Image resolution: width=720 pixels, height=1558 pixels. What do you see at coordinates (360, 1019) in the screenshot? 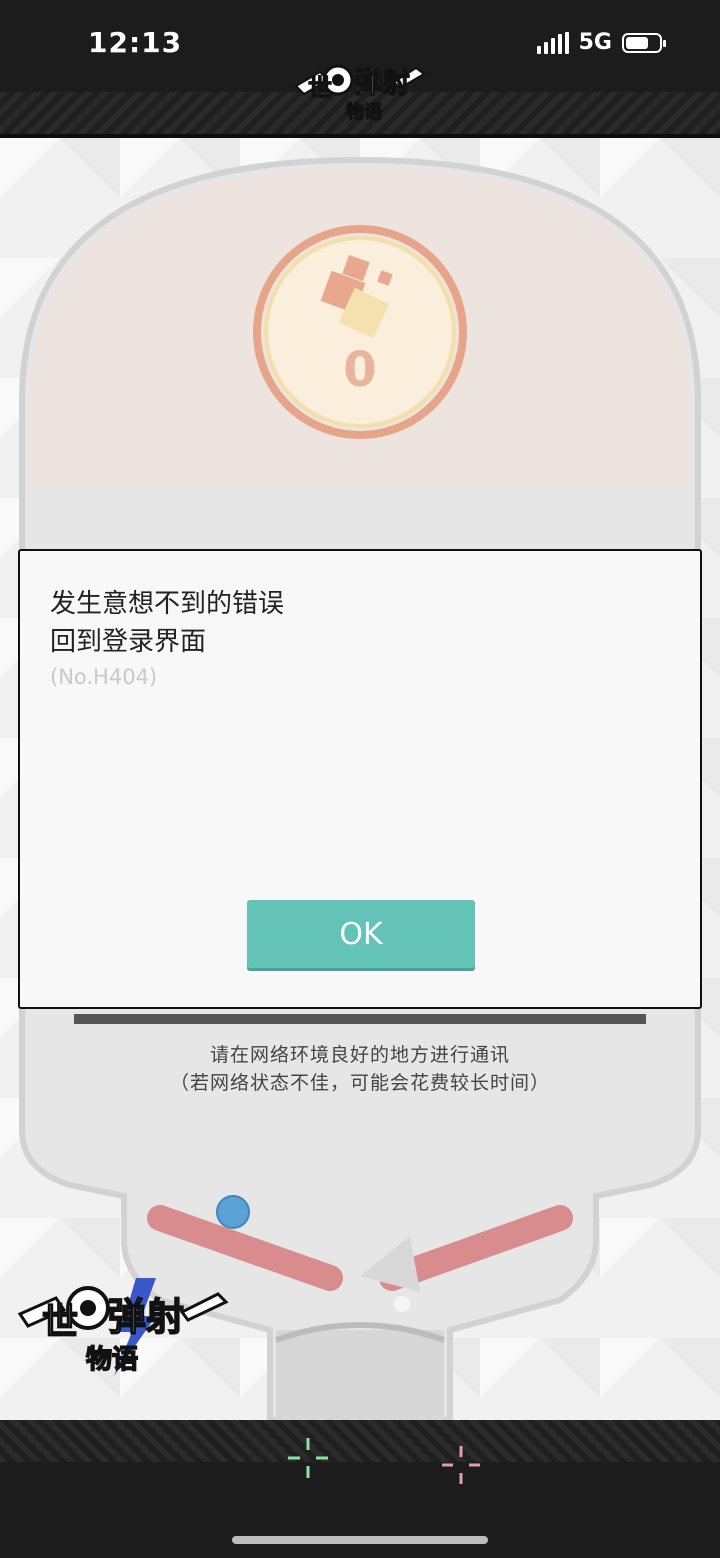
I see `progress-bar` at bounding box center [360, 1019].